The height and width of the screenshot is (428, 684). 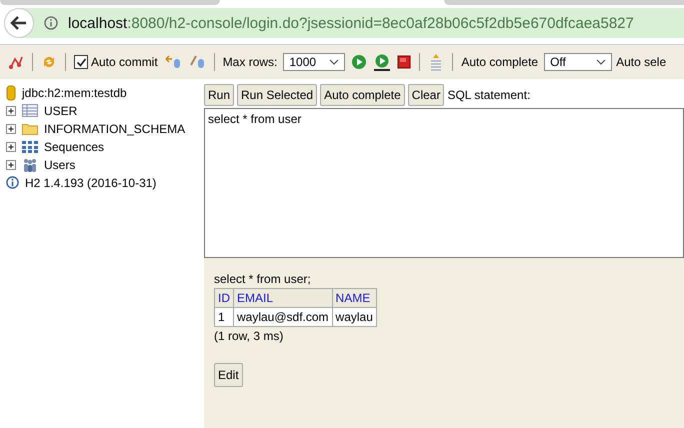 I want to click on users-icon, so click(x=30, y=165).